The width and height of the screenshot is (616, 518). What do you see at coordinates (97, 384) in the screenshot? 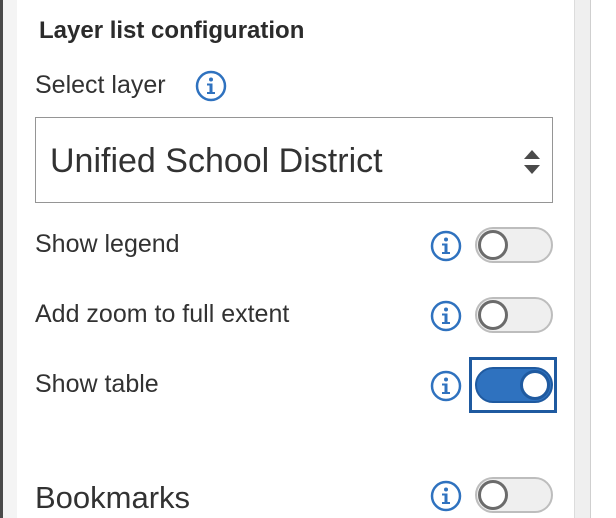
I see `show-table-label: Show table` at bounding box center [97, 384].